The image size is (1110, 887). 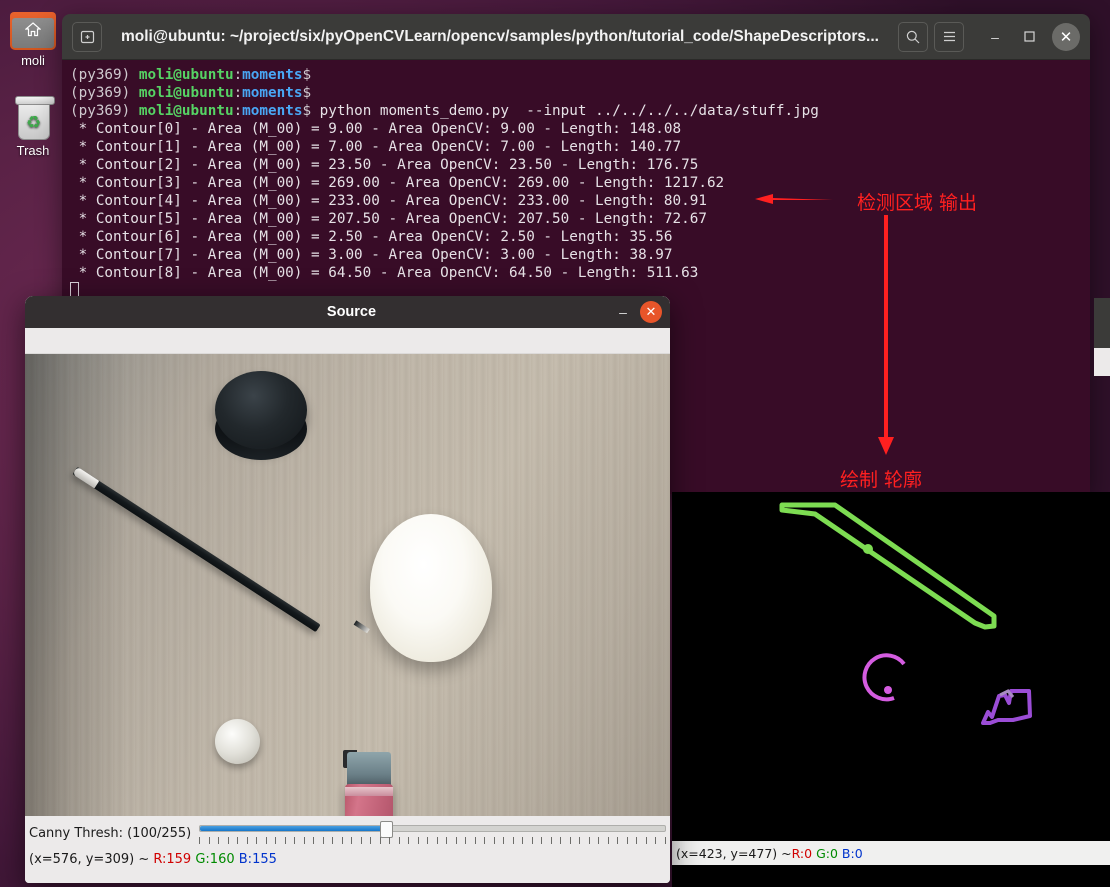 What do you see at coordinates (369, 770) in the screenshot?
I see `photo-lighter-top` at bounding box center [369, 770].